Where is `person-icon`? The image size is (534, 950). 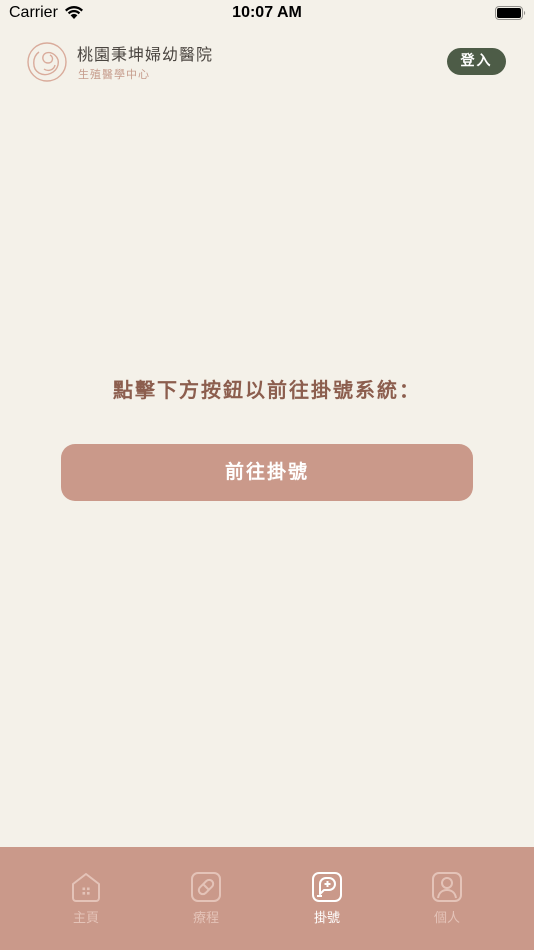
person-icon is located at coordinates (447, 887).